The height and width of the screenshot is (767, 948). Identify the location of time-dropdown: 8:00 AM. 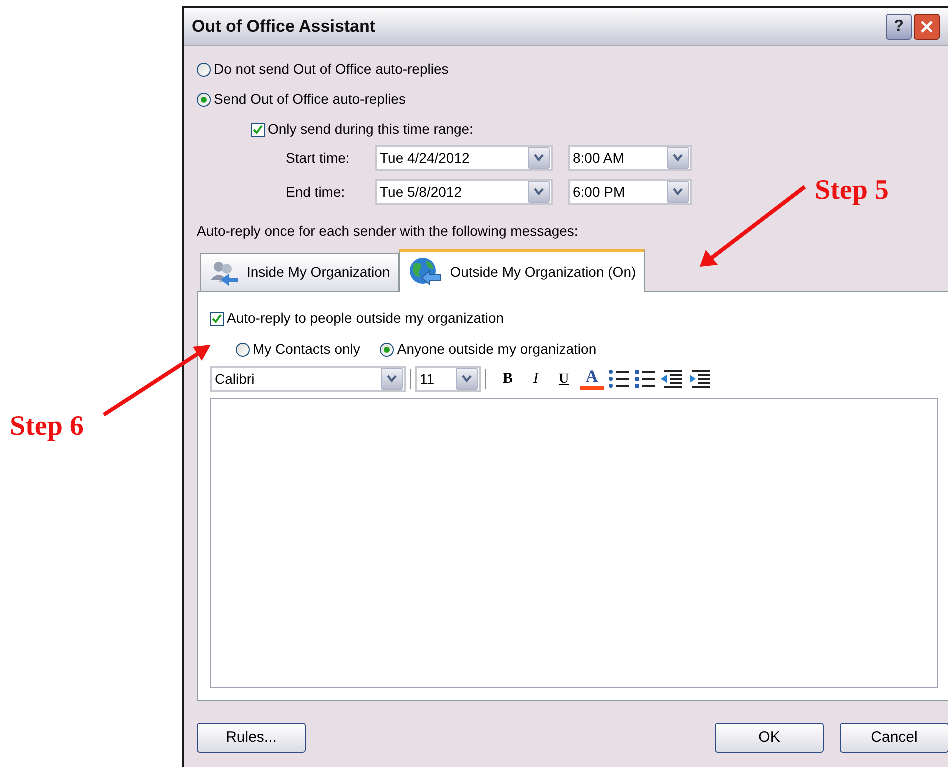
(630, 158).